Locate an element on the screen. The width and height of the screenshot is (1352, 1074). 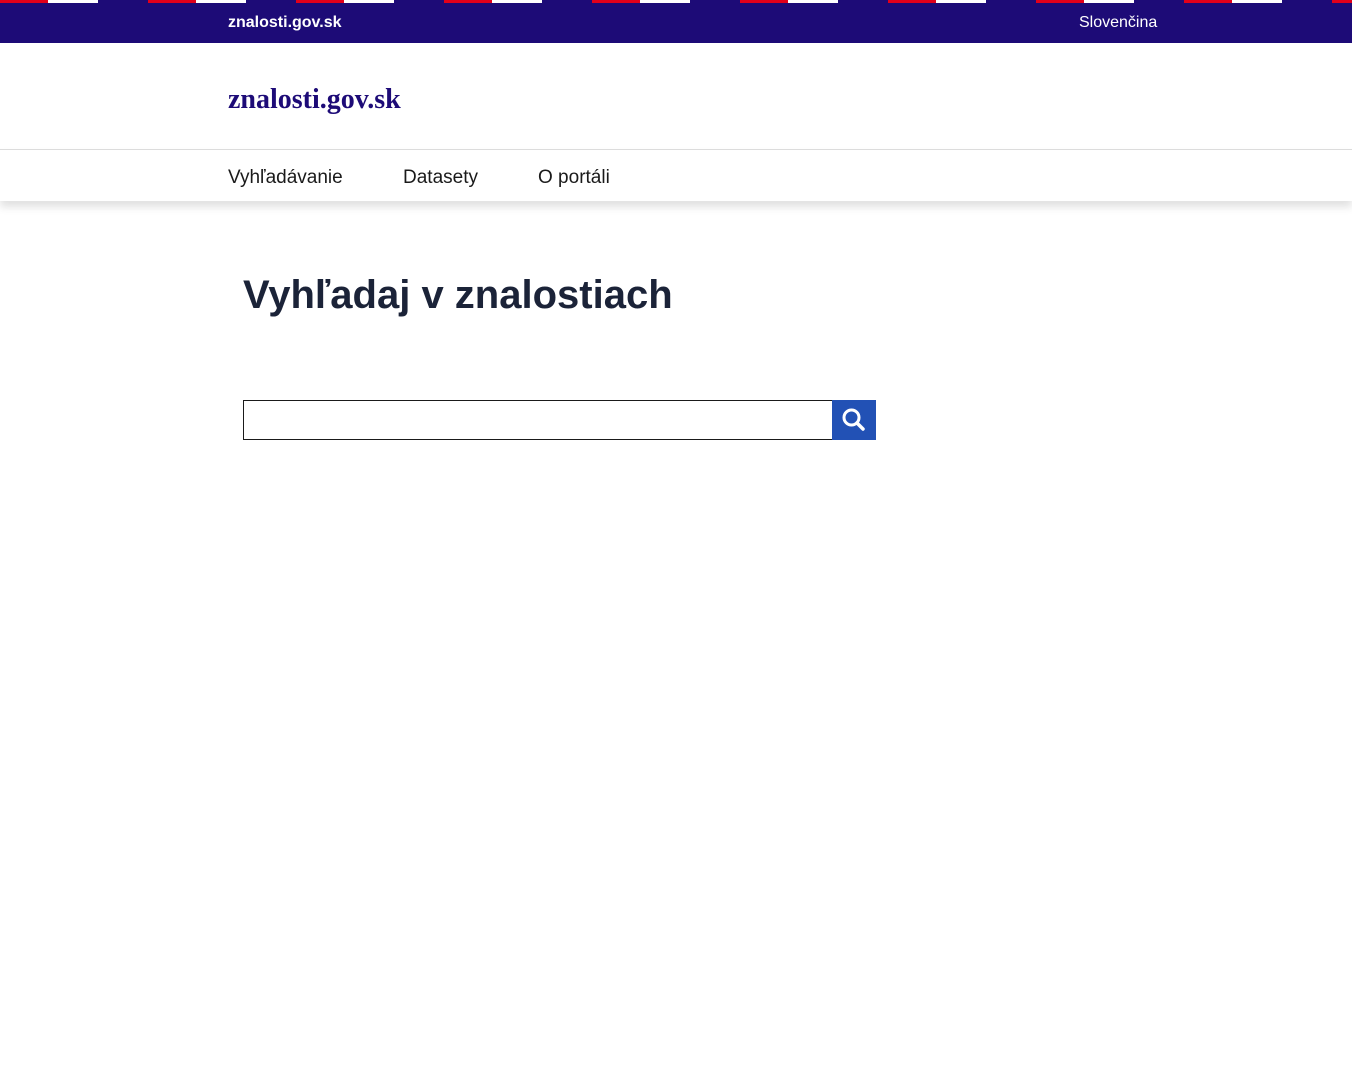
top-bar: znalosti.gov.sk Slovenčina is located at coordinates (676, 21).